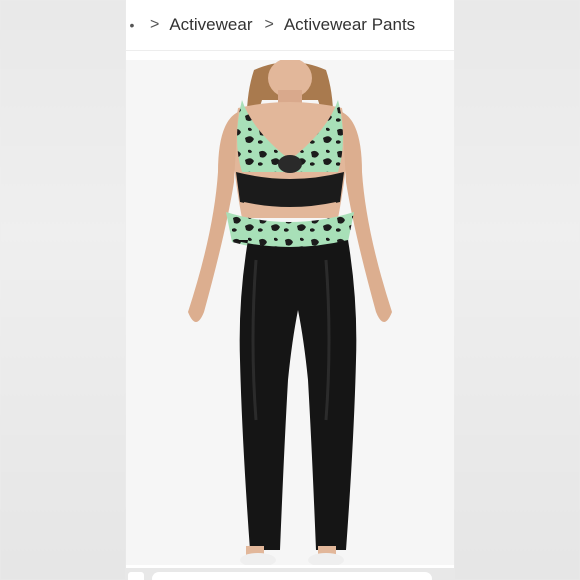  Describe the element at coordinates (349, 25) in the screenshot. I see `breadcrumb-item-activewear-pants: Activewear Pants` at that location.